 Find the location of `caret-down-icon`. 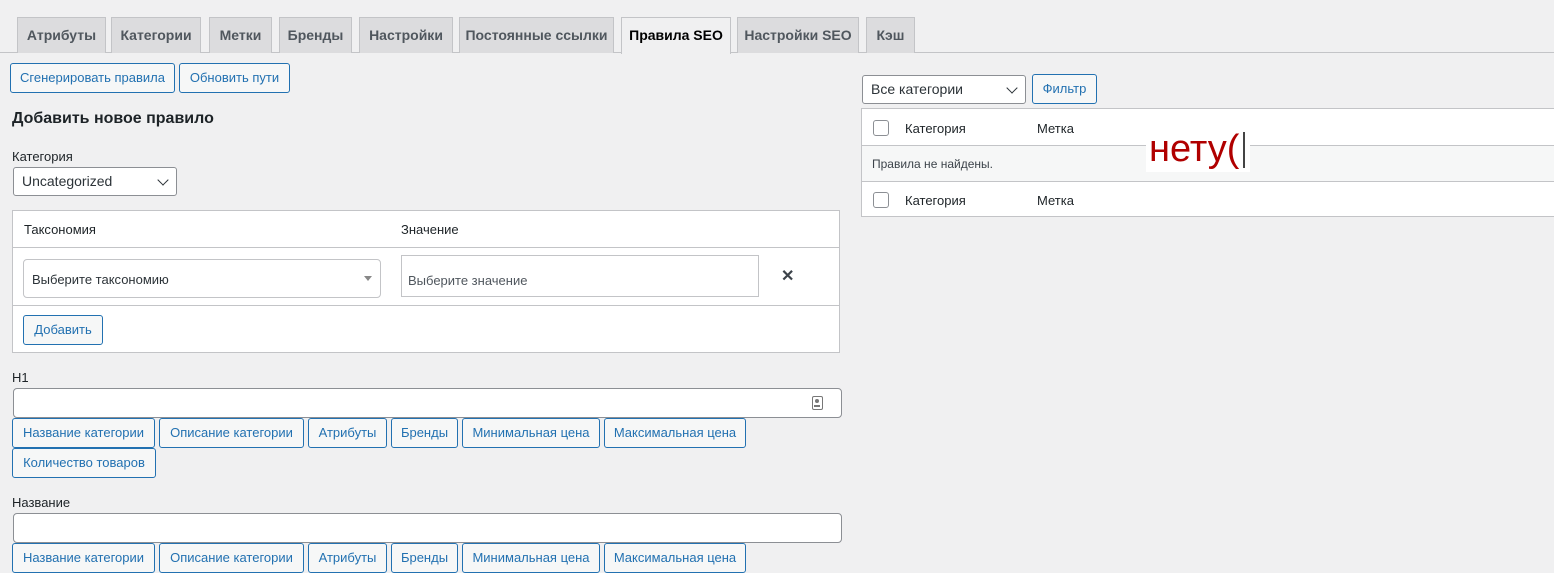

caret-down-icon is located at coordinates (368, 278).